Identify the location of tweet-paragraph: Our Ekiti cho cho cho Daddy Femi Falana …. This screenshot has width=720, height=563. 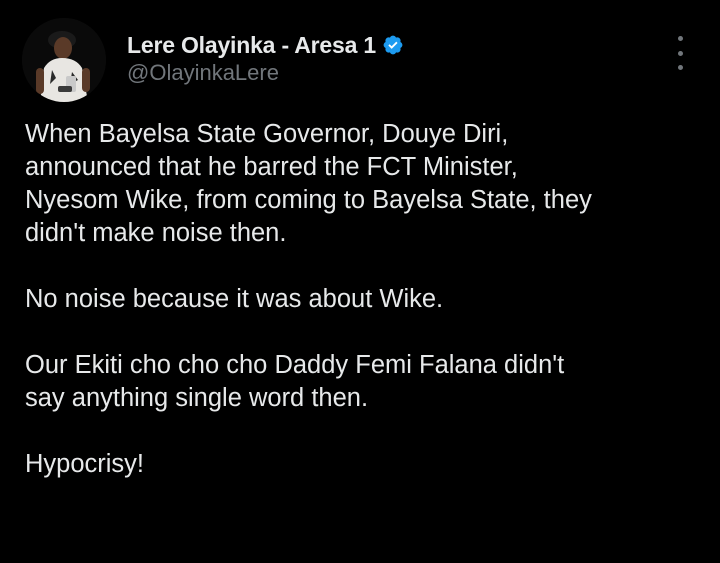
(295, 381).